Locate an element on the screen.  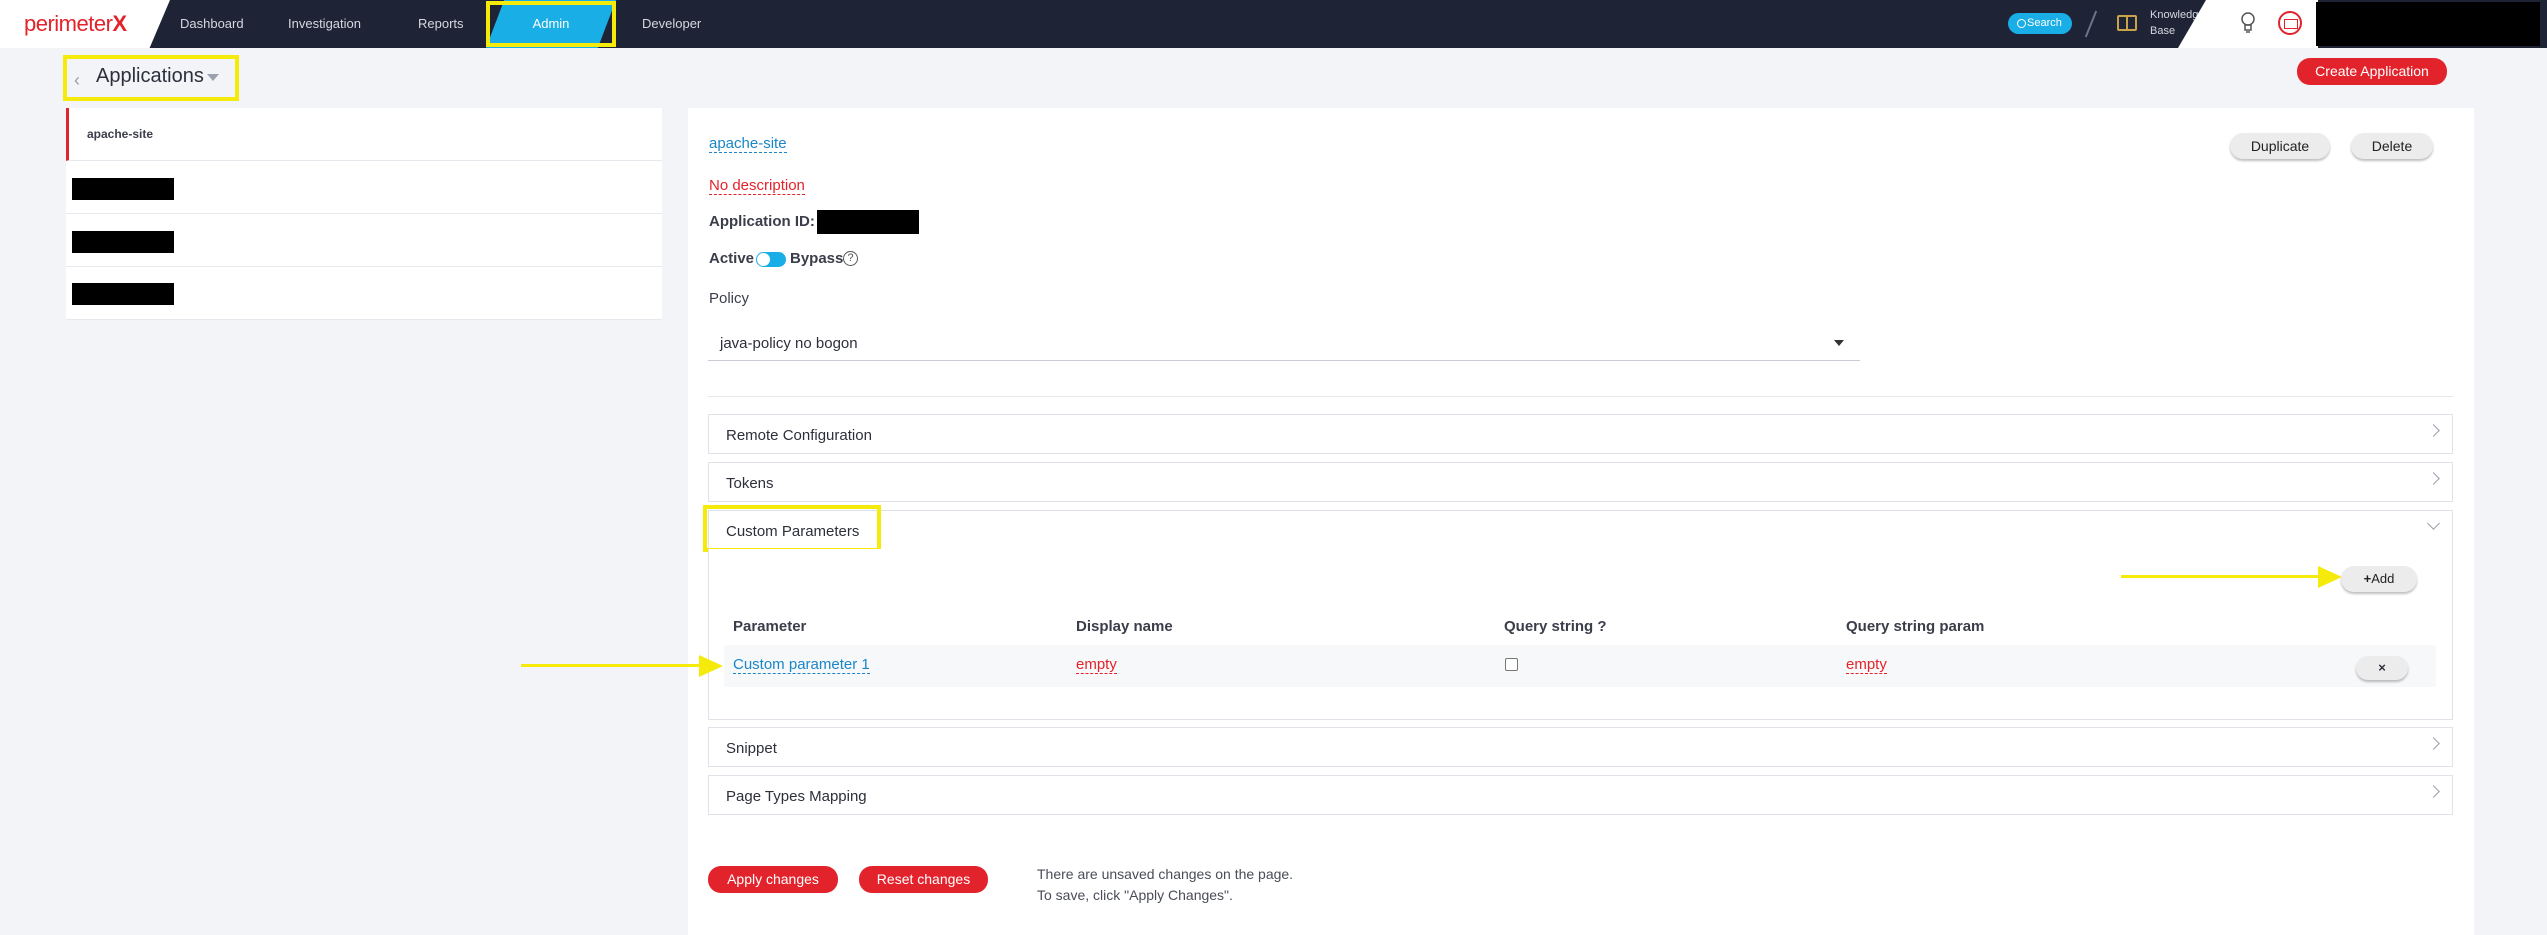
lightbulb-icon is located at coordinates (2248, 23).